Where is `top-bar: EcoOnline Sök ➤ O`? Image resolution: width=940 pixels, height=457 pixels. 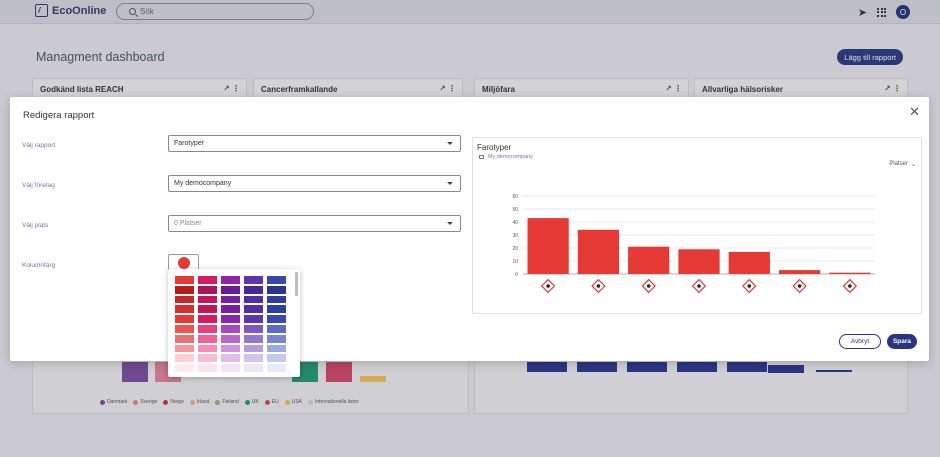
top-bar: EcoOnline Sök ➤ O is located at coordinates (470, 12).